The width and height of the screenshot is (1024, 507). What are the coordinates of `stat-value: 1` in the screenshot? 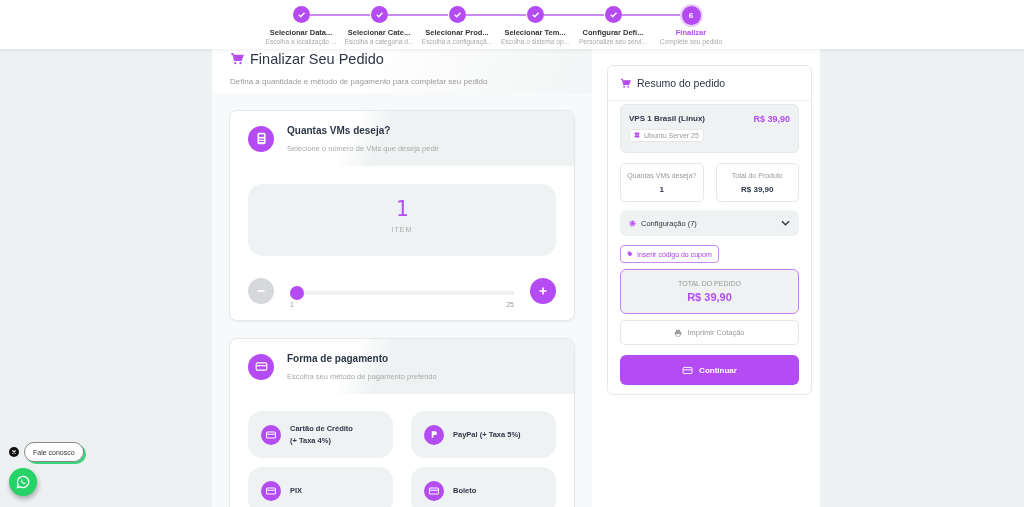 It's located at (661, 189).